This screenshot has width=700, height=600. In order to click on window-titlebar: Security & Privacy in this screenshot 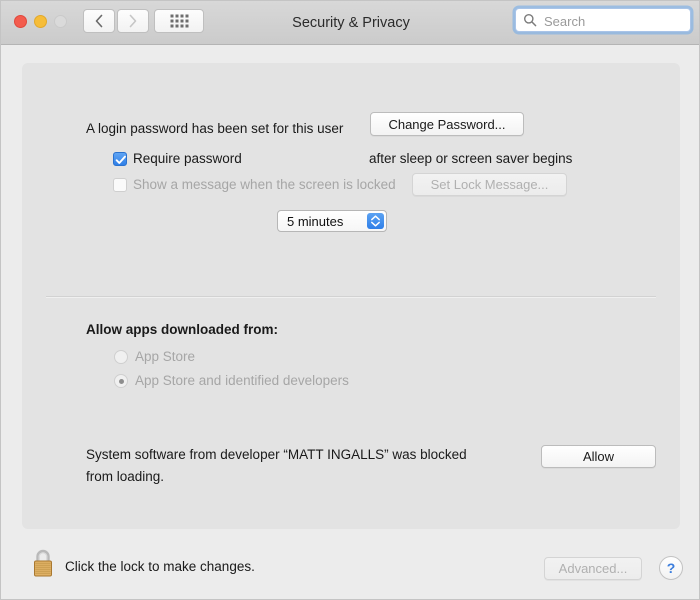, I will do `click(350, 23)`.